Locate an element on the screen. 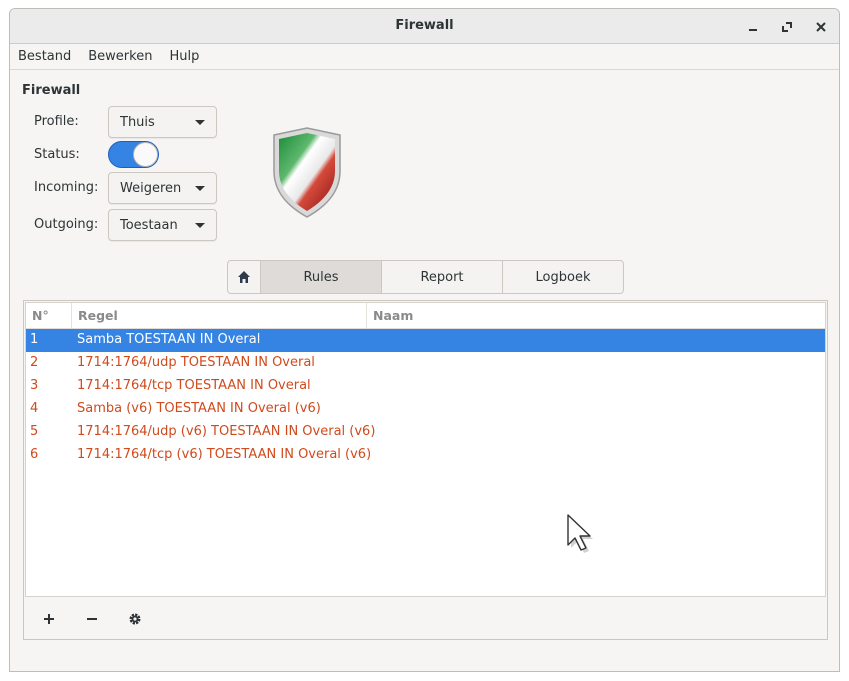  row-number: 6 is located at coordinates (34, 454).